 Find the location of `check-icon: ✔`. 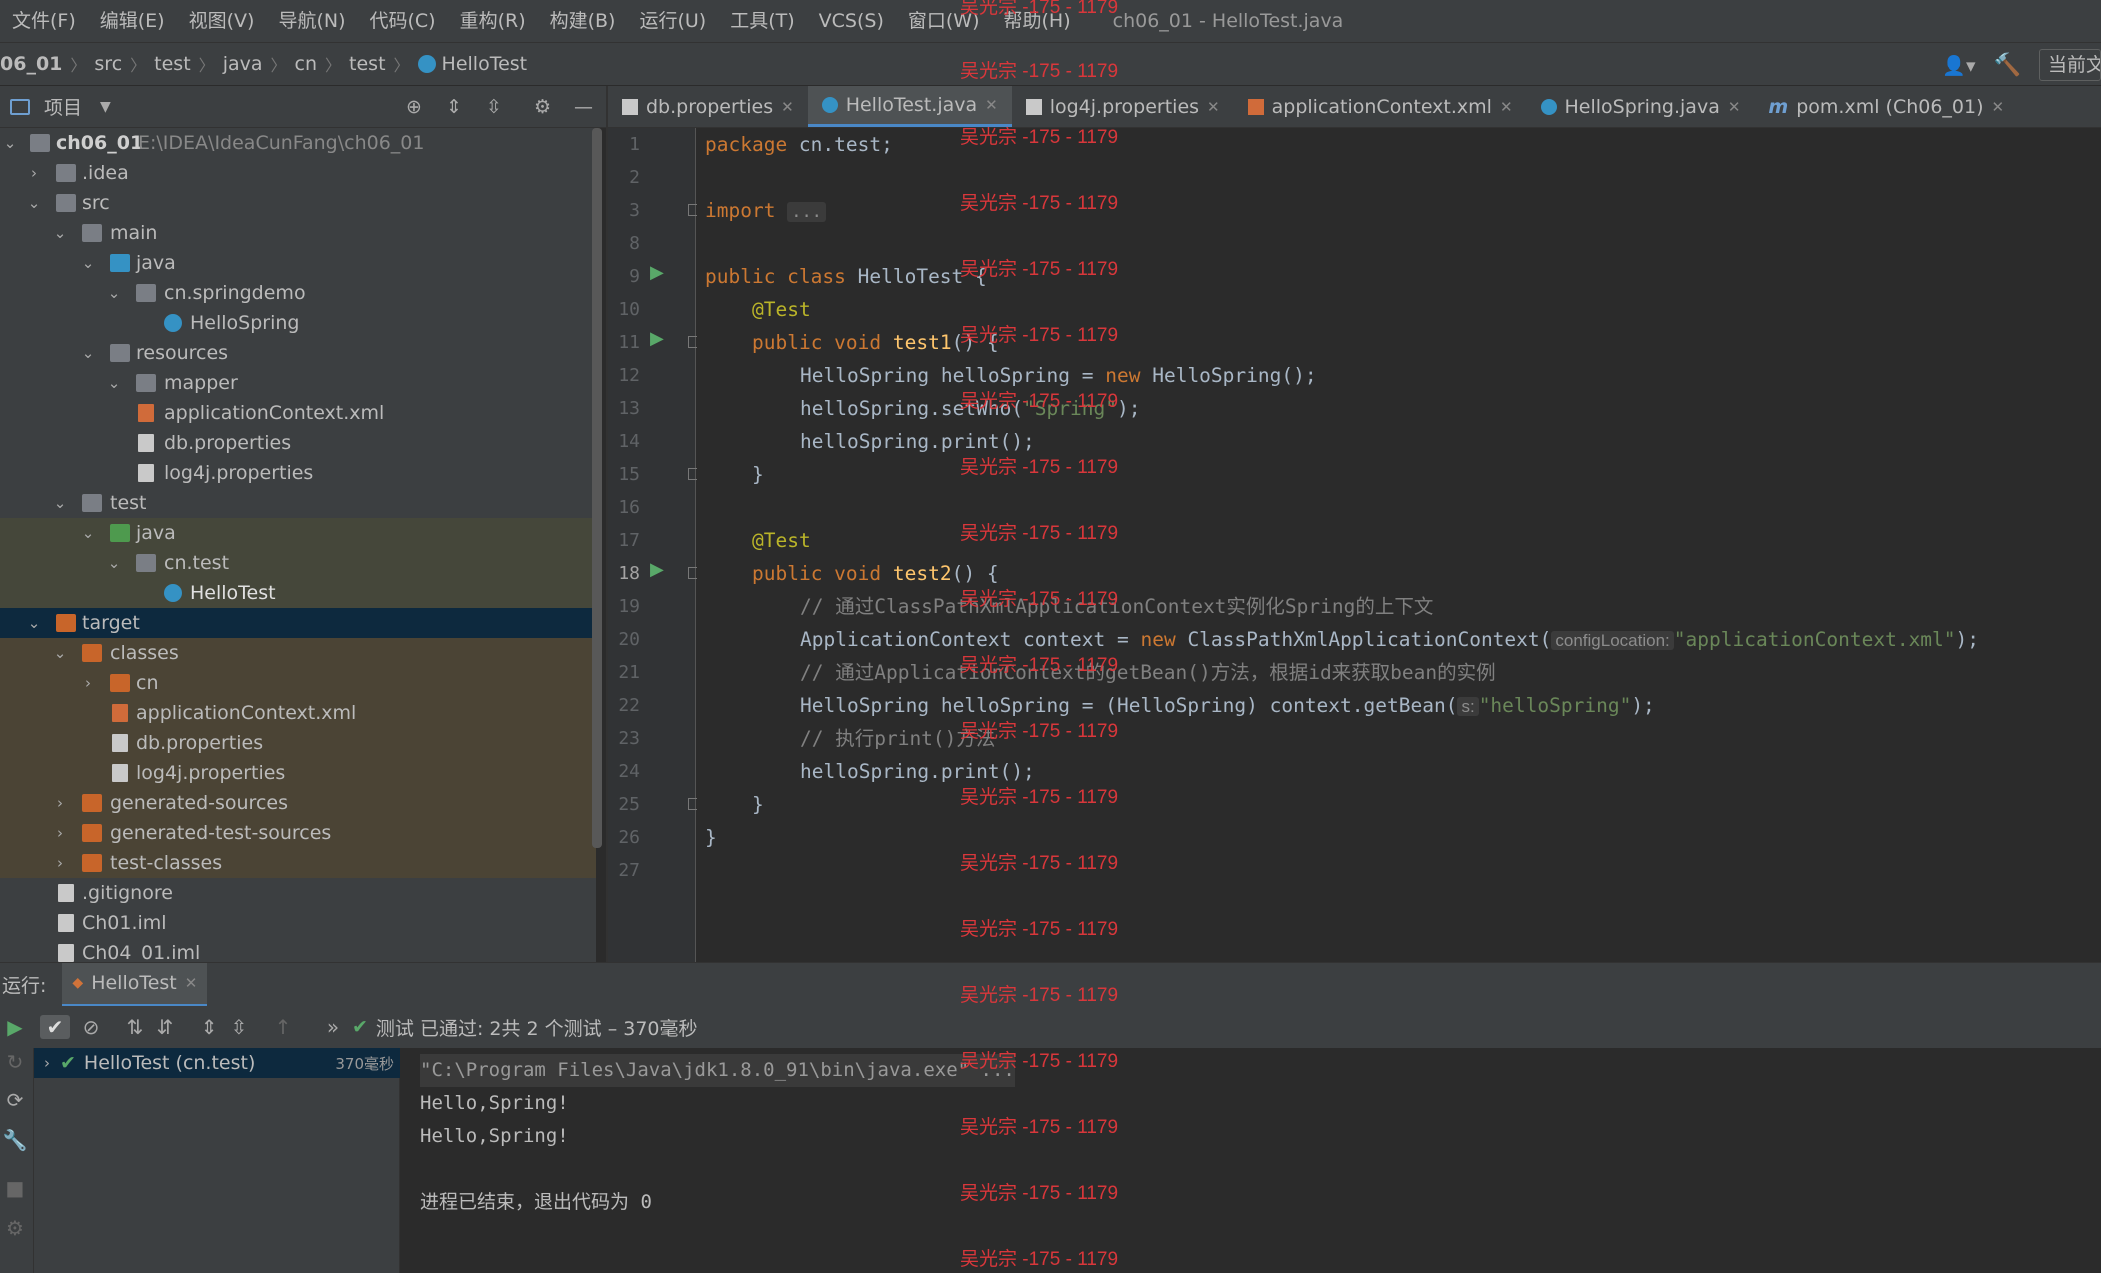

check-icon: ✔ is located at coordinates (68, 1063).